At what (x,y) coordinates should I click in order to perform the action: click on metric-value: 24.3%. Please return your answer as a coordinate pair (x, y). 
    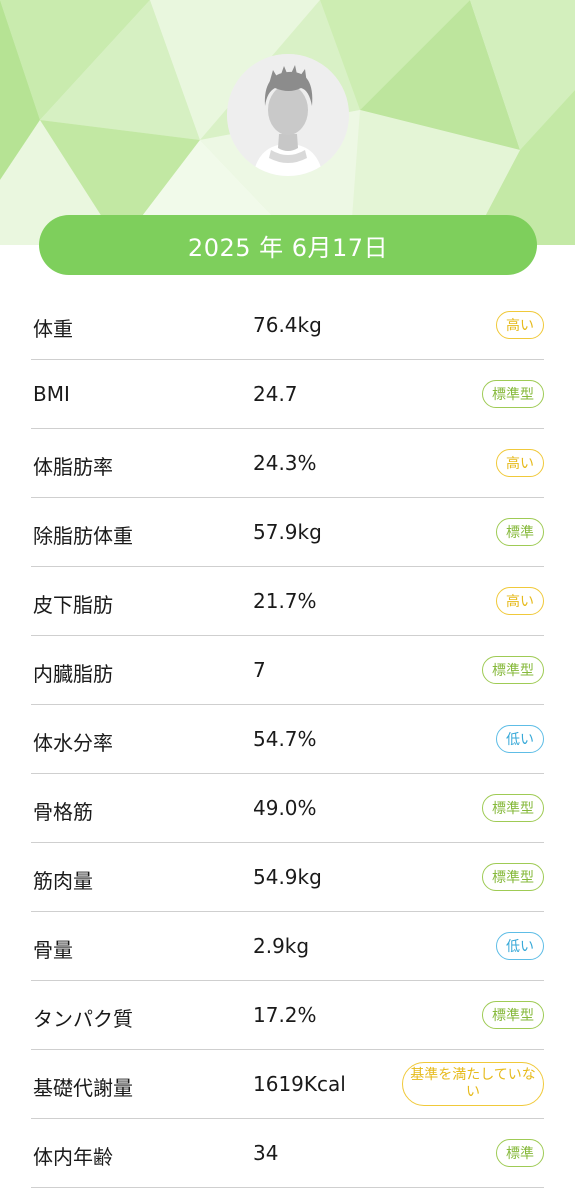
    Looking at the image, I should click on (285, 463).